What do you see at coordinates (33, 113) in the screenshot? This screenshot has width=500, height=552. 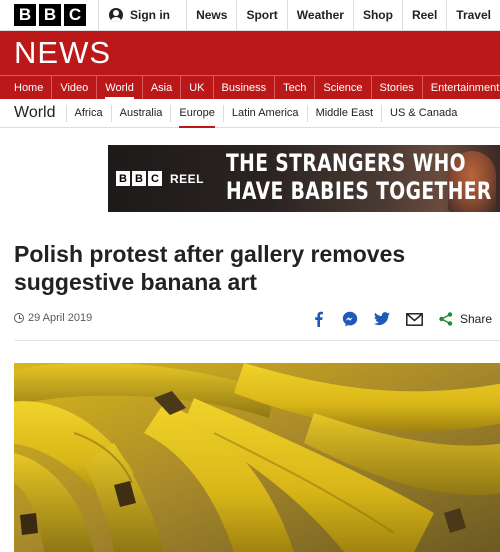 I see `sub-nav-title: World` at bounding box center [33, 113].